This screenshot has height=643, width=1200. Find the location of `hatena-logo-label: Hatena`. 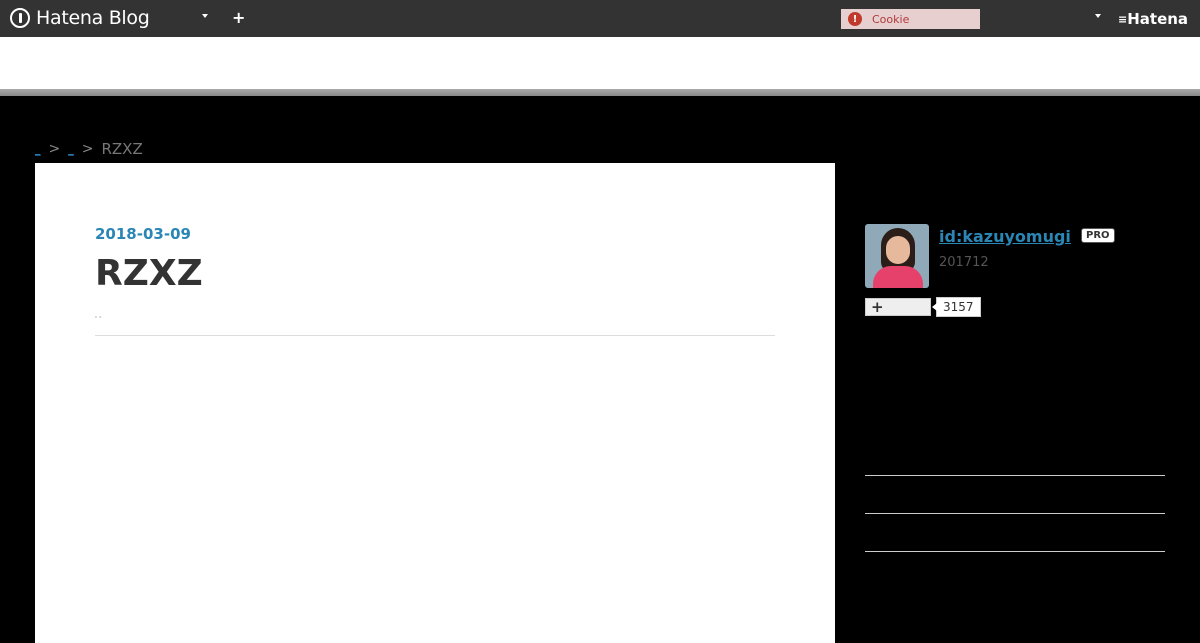

hatena-logo-label: Hatena is located at coordinates (1158, 19).